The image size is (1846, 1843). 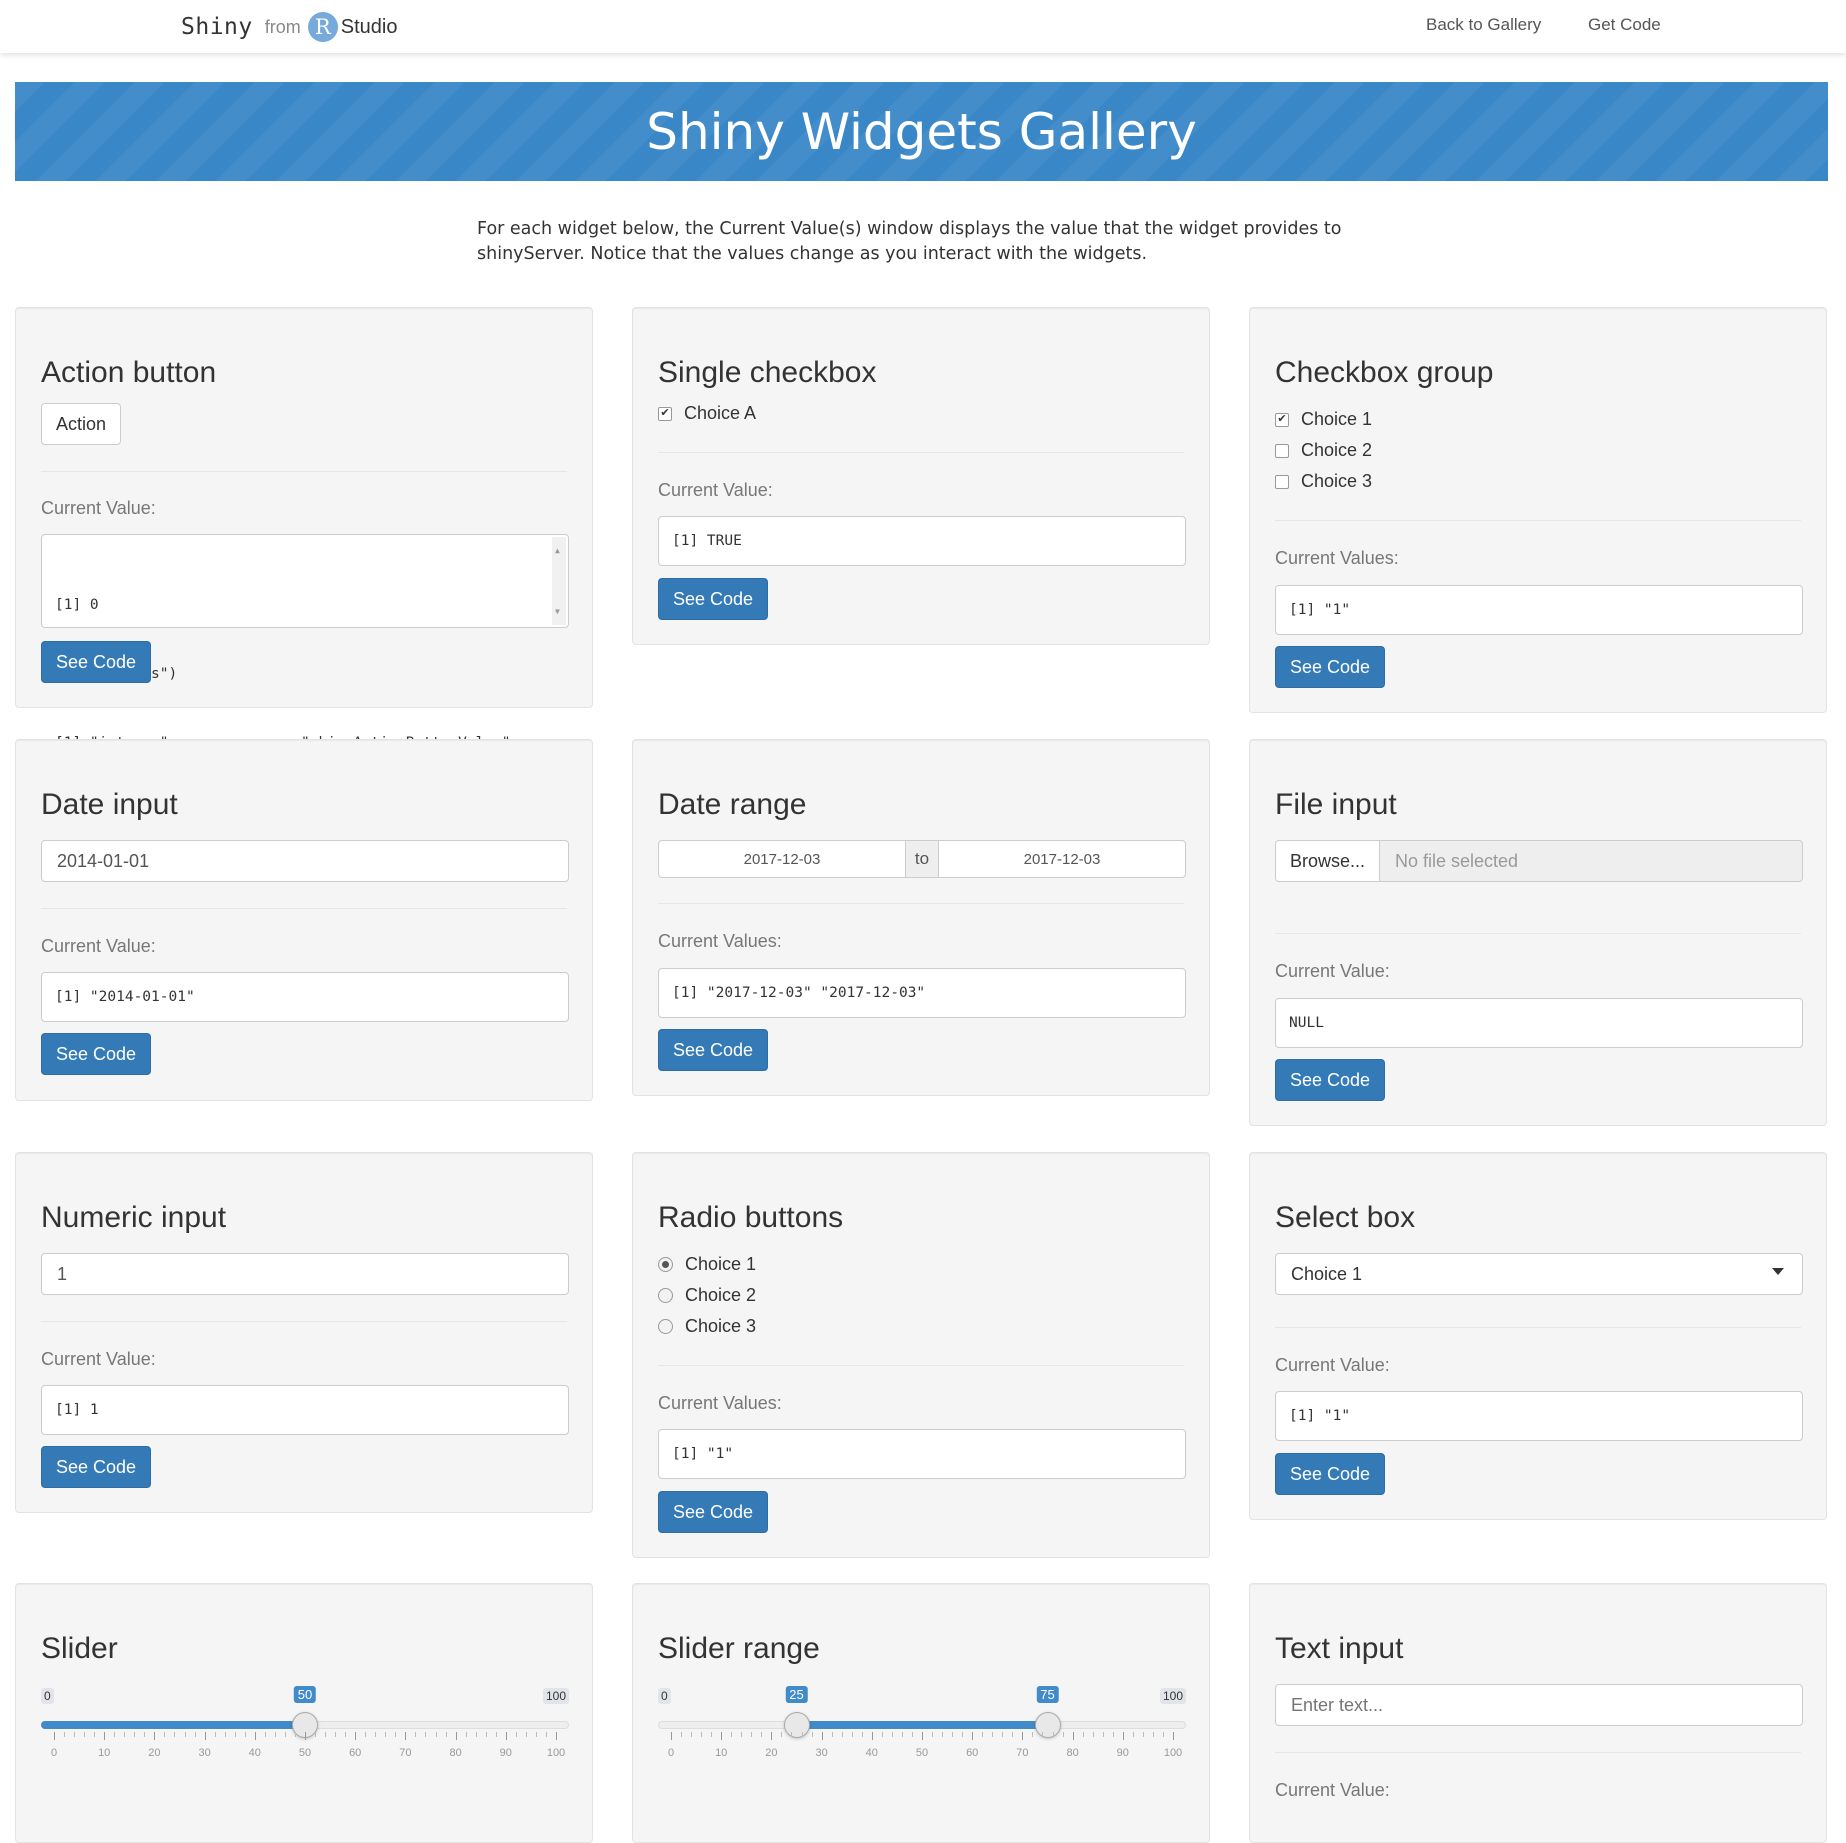 I want to click on back-to-gallery-link: Back to Gallery, so click(x=1483, y=25).